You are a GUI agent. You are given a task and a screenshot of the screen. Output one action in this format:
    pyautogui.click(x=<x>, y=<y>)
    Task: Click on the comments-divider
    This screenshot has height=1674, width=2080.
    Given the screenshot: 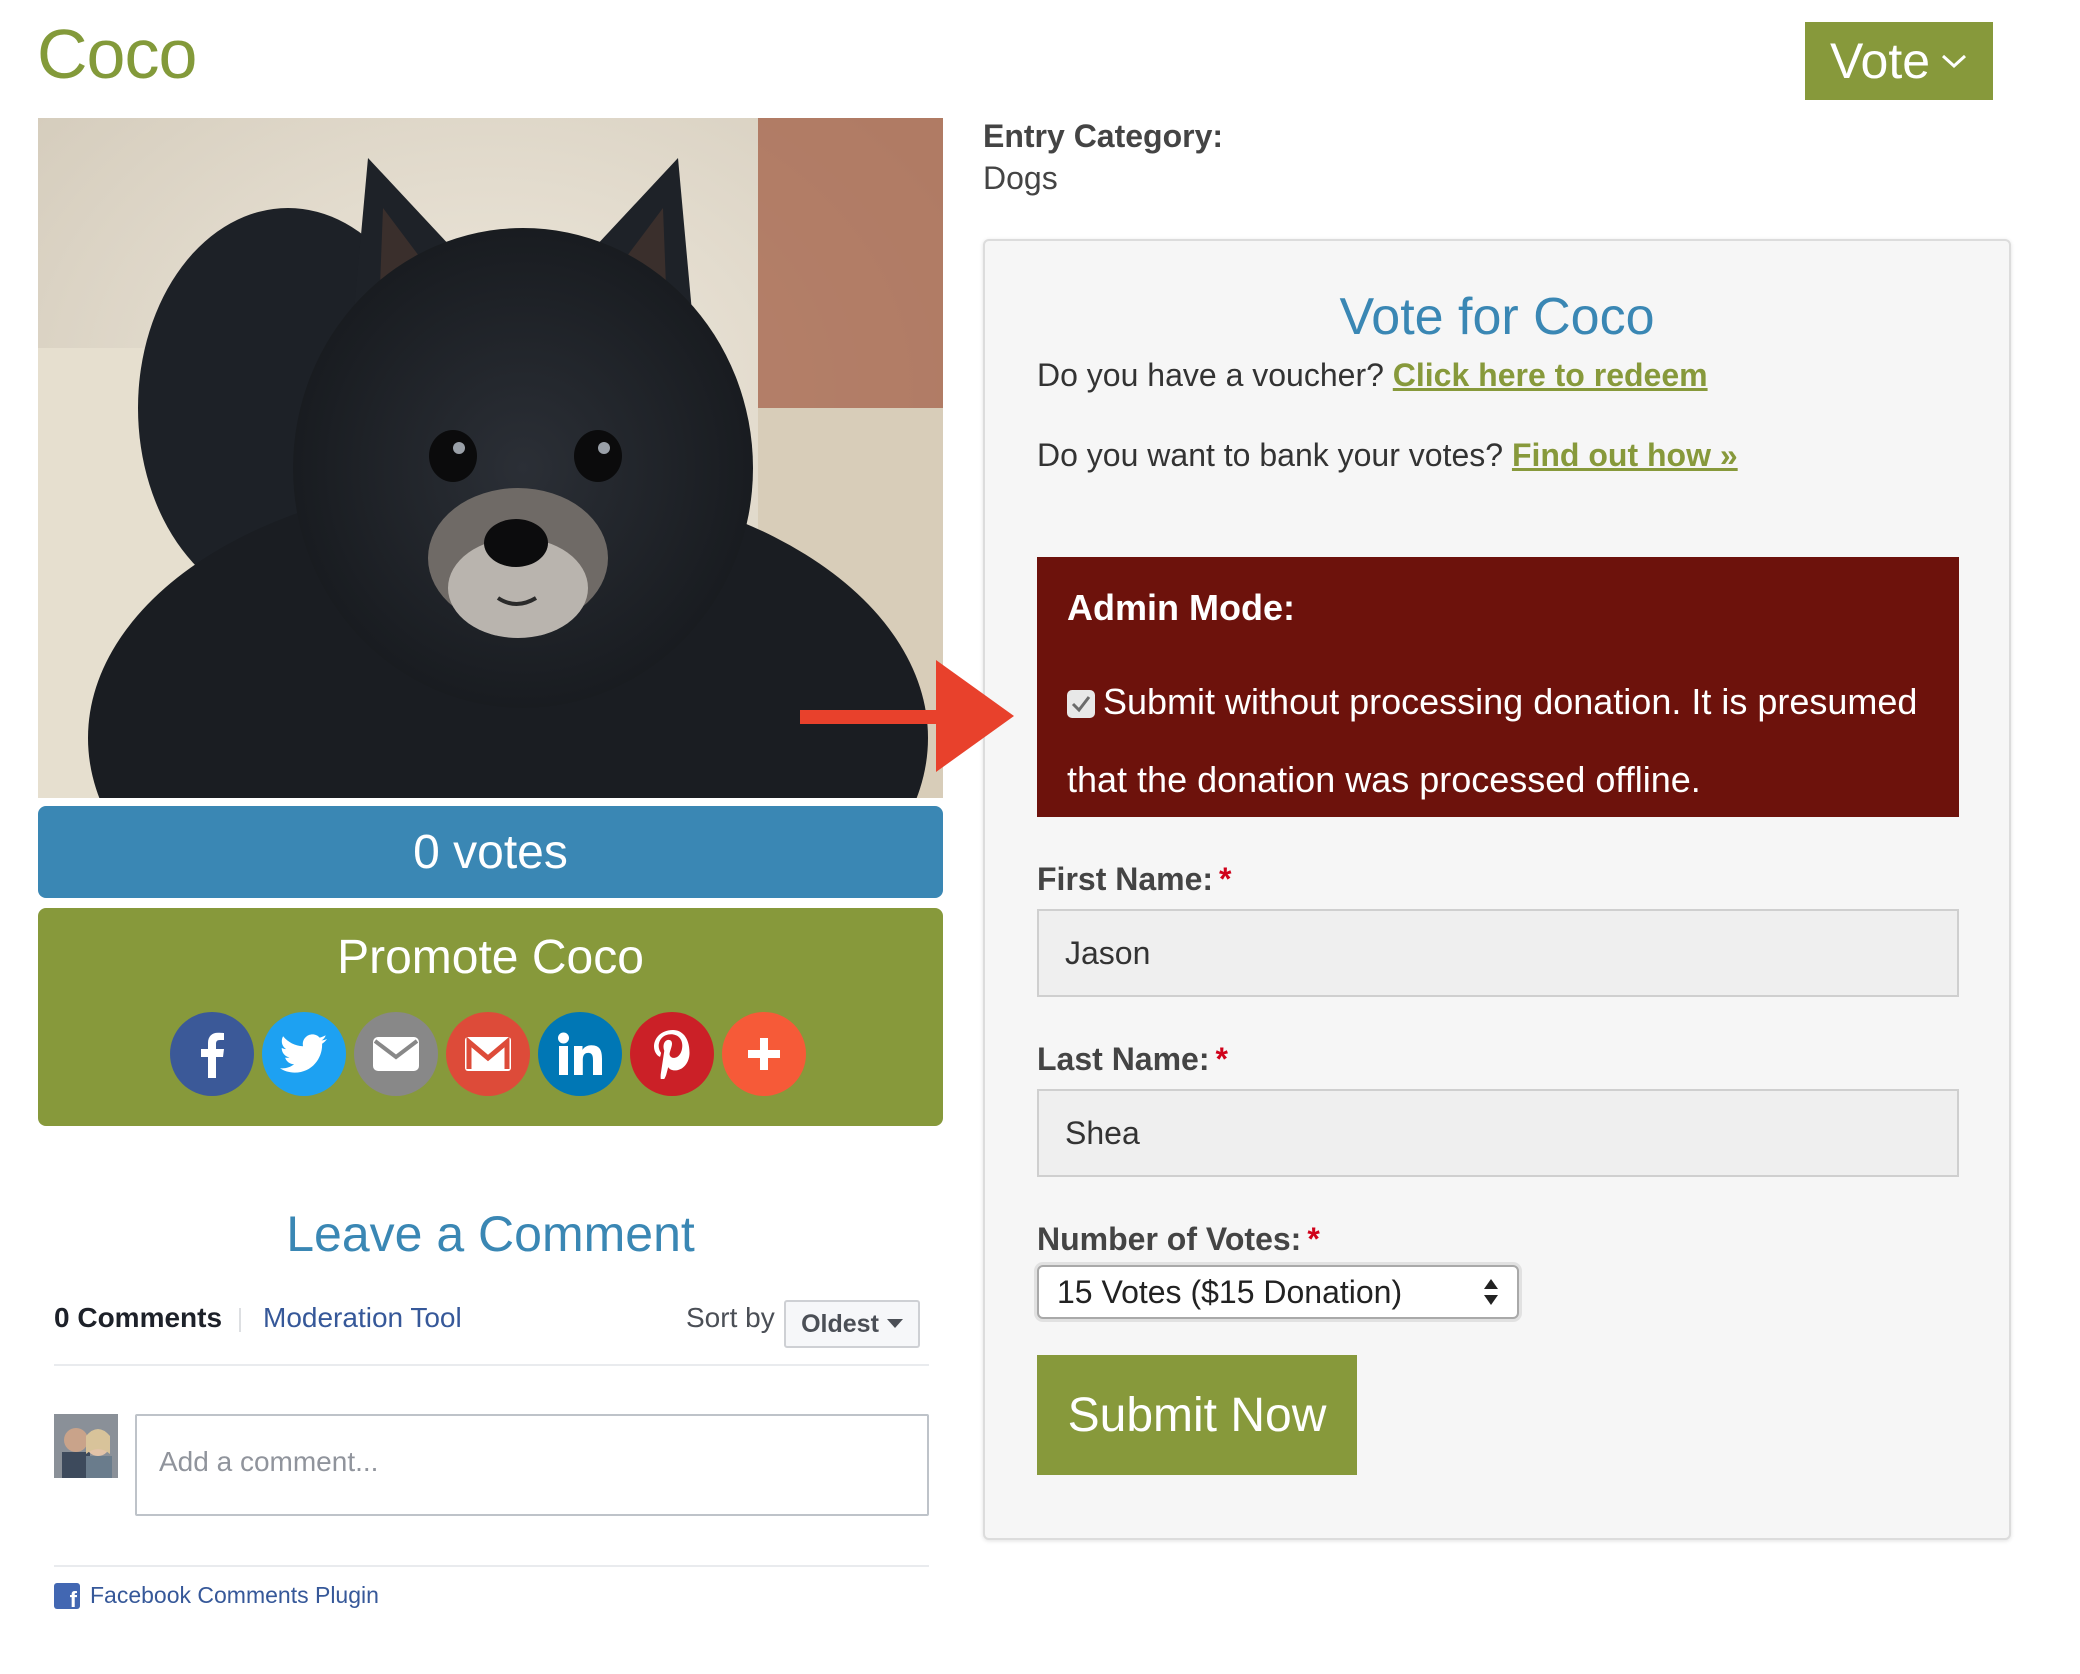 What is the action you would take?
    pyautogui.click(x=491, y=1566)
    